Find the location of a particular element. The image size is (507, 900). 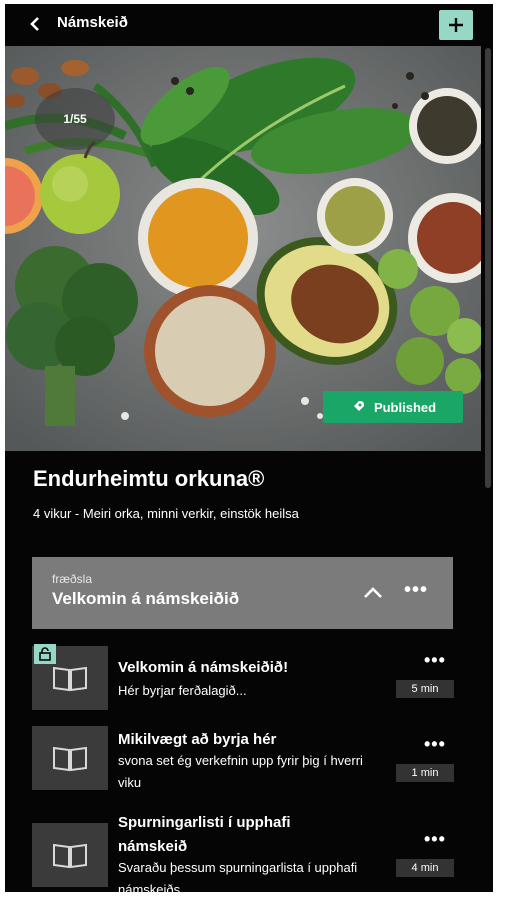

chevron-up-icon is located at coordinates (373, 592).